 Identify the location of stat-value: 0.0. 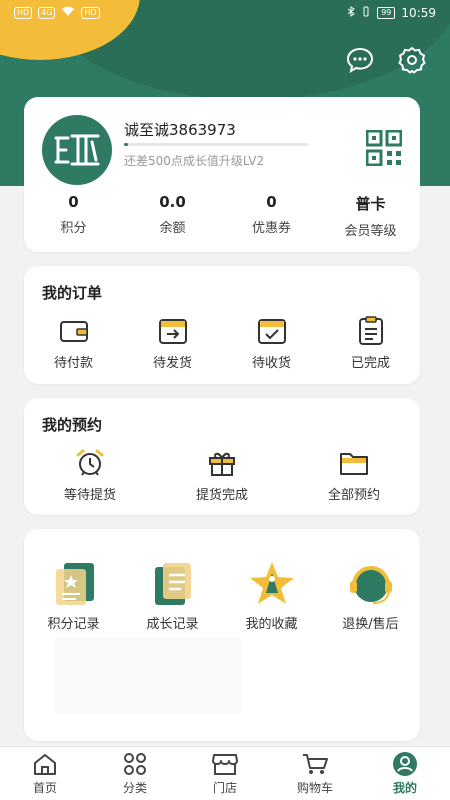
(172, 202).